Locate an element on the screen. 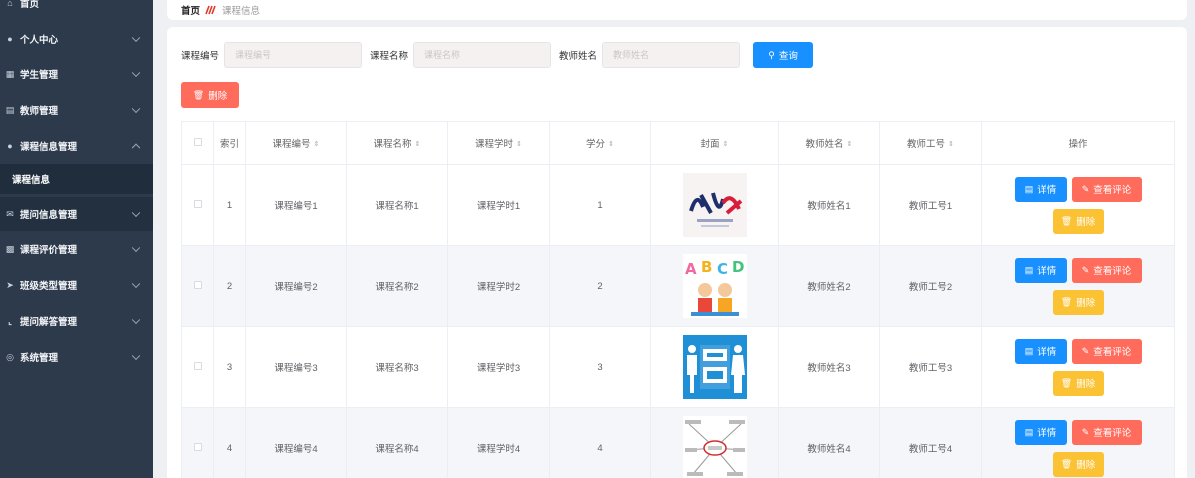 The width and height of the screenshot is (1195, 478). cell-credit: 1 is located at coordinates (600, 205).